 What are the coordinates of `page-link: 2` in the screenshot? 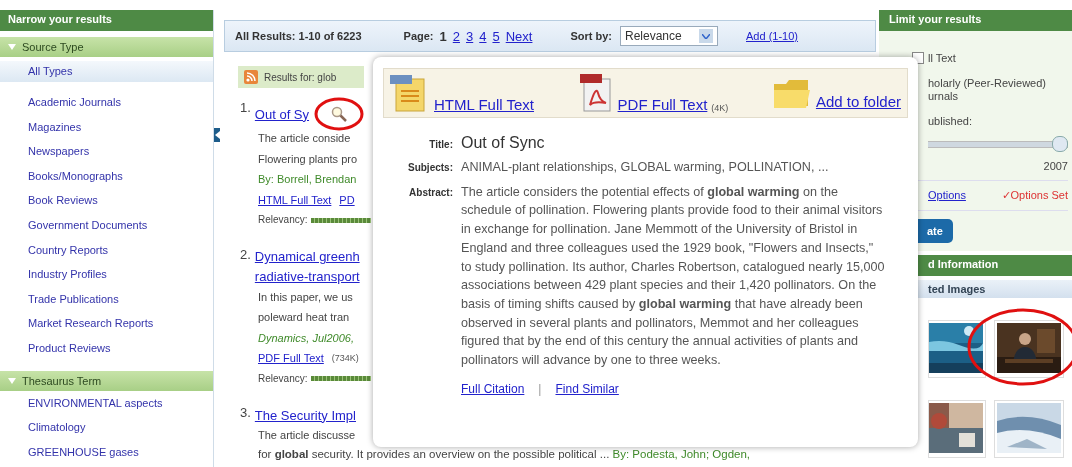 It's located at (456, 36).